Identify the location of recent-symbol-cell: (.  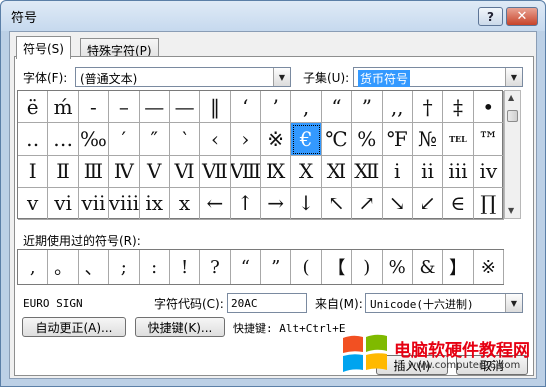
(306, 267).